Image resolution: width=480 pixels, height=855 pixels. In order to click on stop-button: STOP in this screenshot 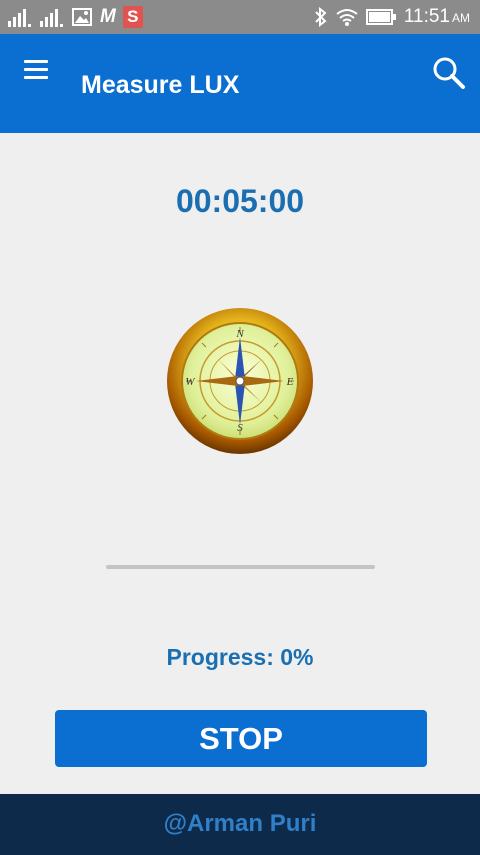, I will do `click(241, 738)`.